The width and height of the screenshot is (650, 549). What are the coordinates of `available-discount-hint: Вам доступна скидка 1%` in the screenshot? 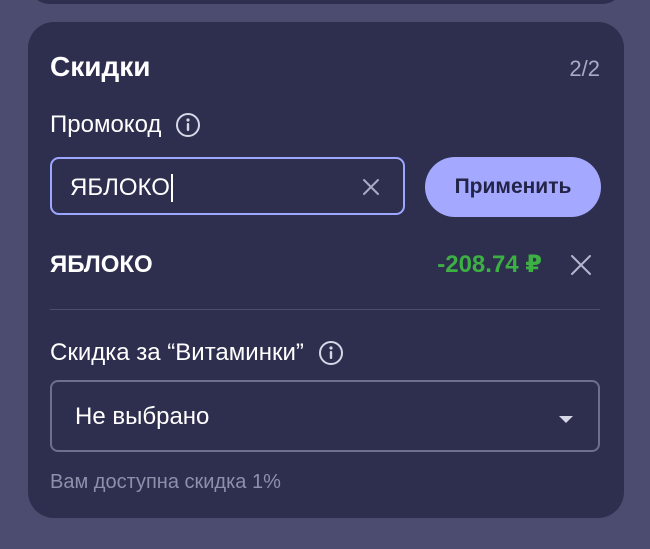 It's located at (165, 482).